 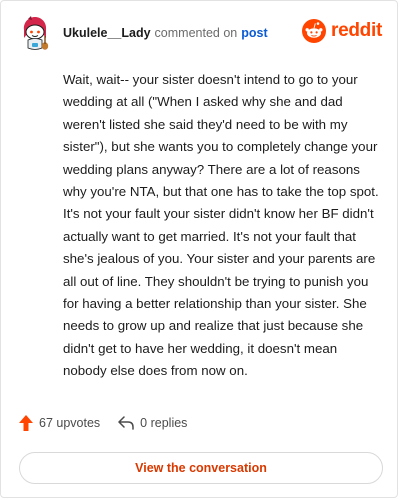 What do you see at coordinates (196, 33) in the screenshot?
I see `commented-on-text: commented on` at bounding box center [196, 33].